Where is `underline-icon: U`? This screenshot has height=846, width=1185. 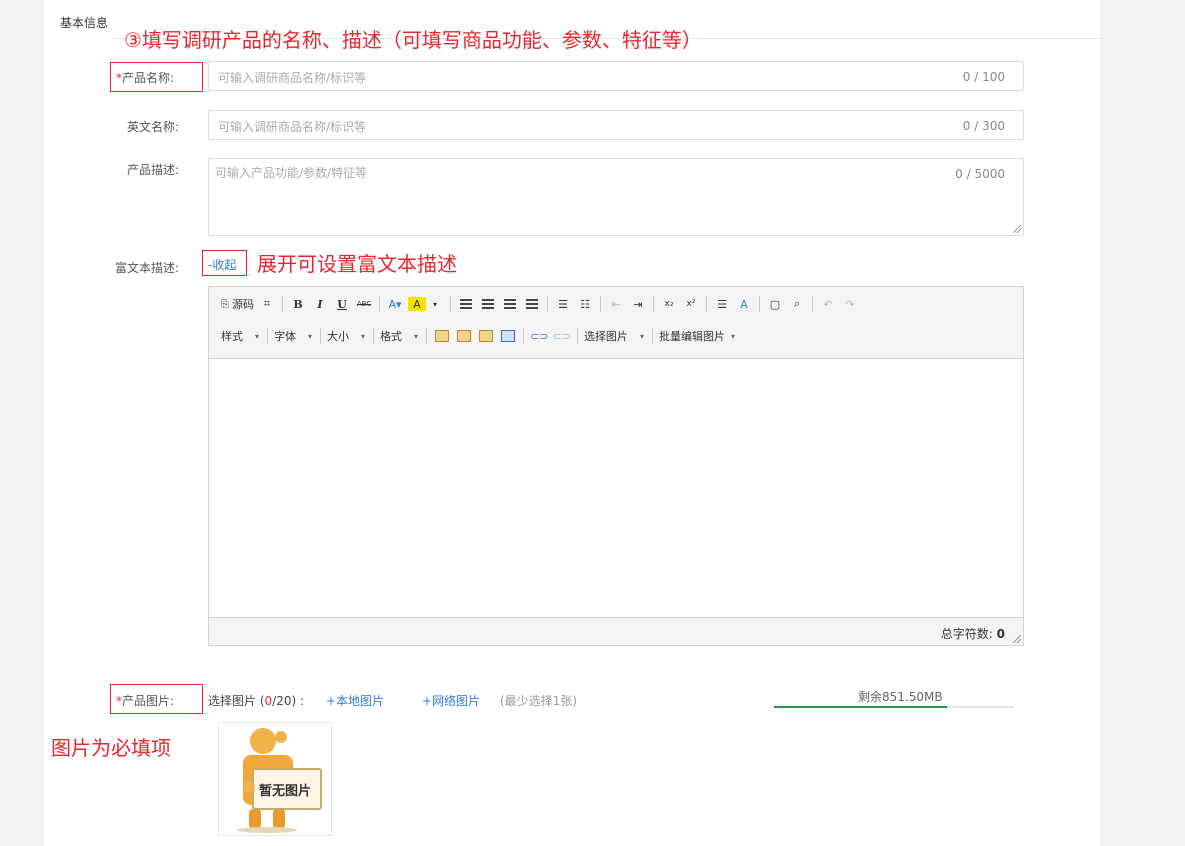 underline-icon: U is located at coordinates (342, 304).